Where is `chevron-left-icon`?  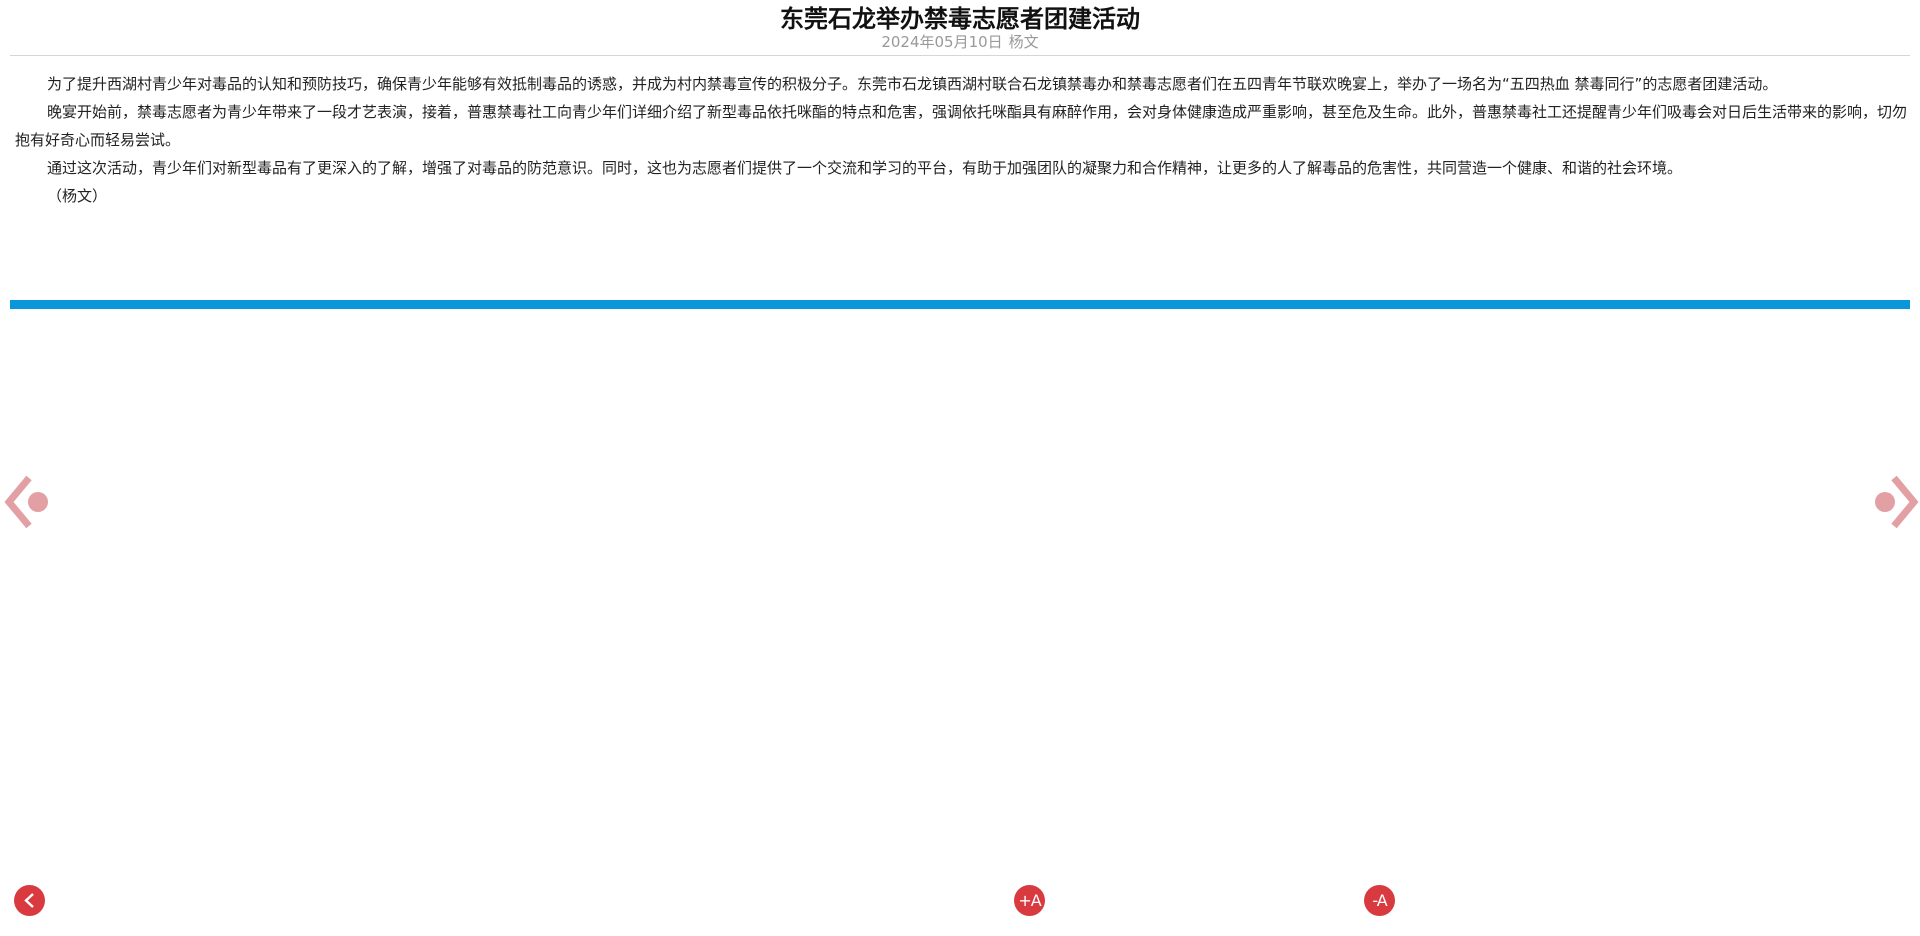
chevron-left-icon is located at coordinates (28, 900).